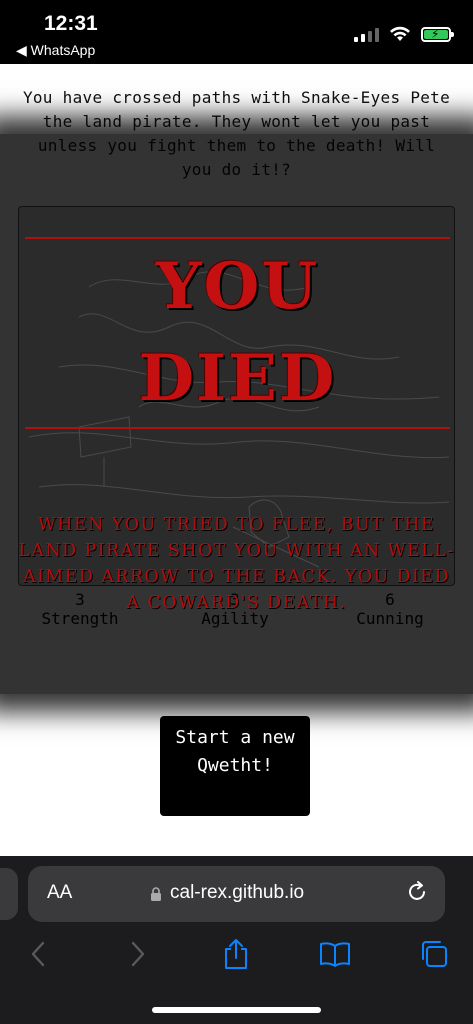  I want to click on tabs-button, so click(434, 954).